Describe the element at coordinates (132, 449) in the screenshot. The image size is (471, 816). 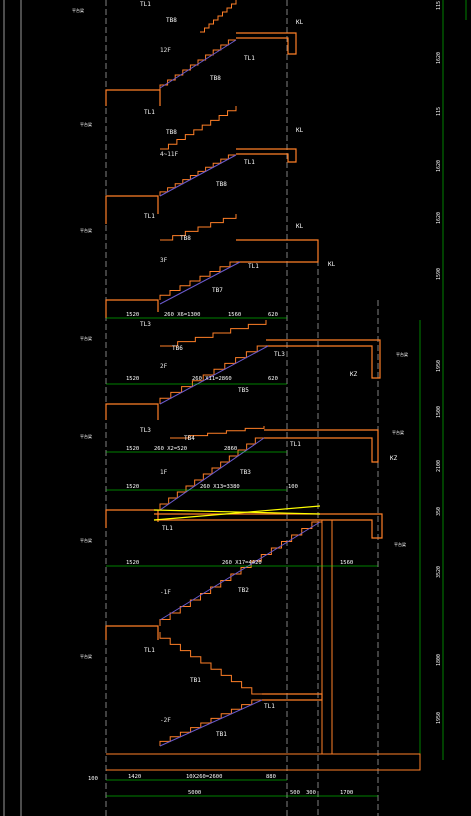
I see `dim-1f-up-0: 1520` at that location.